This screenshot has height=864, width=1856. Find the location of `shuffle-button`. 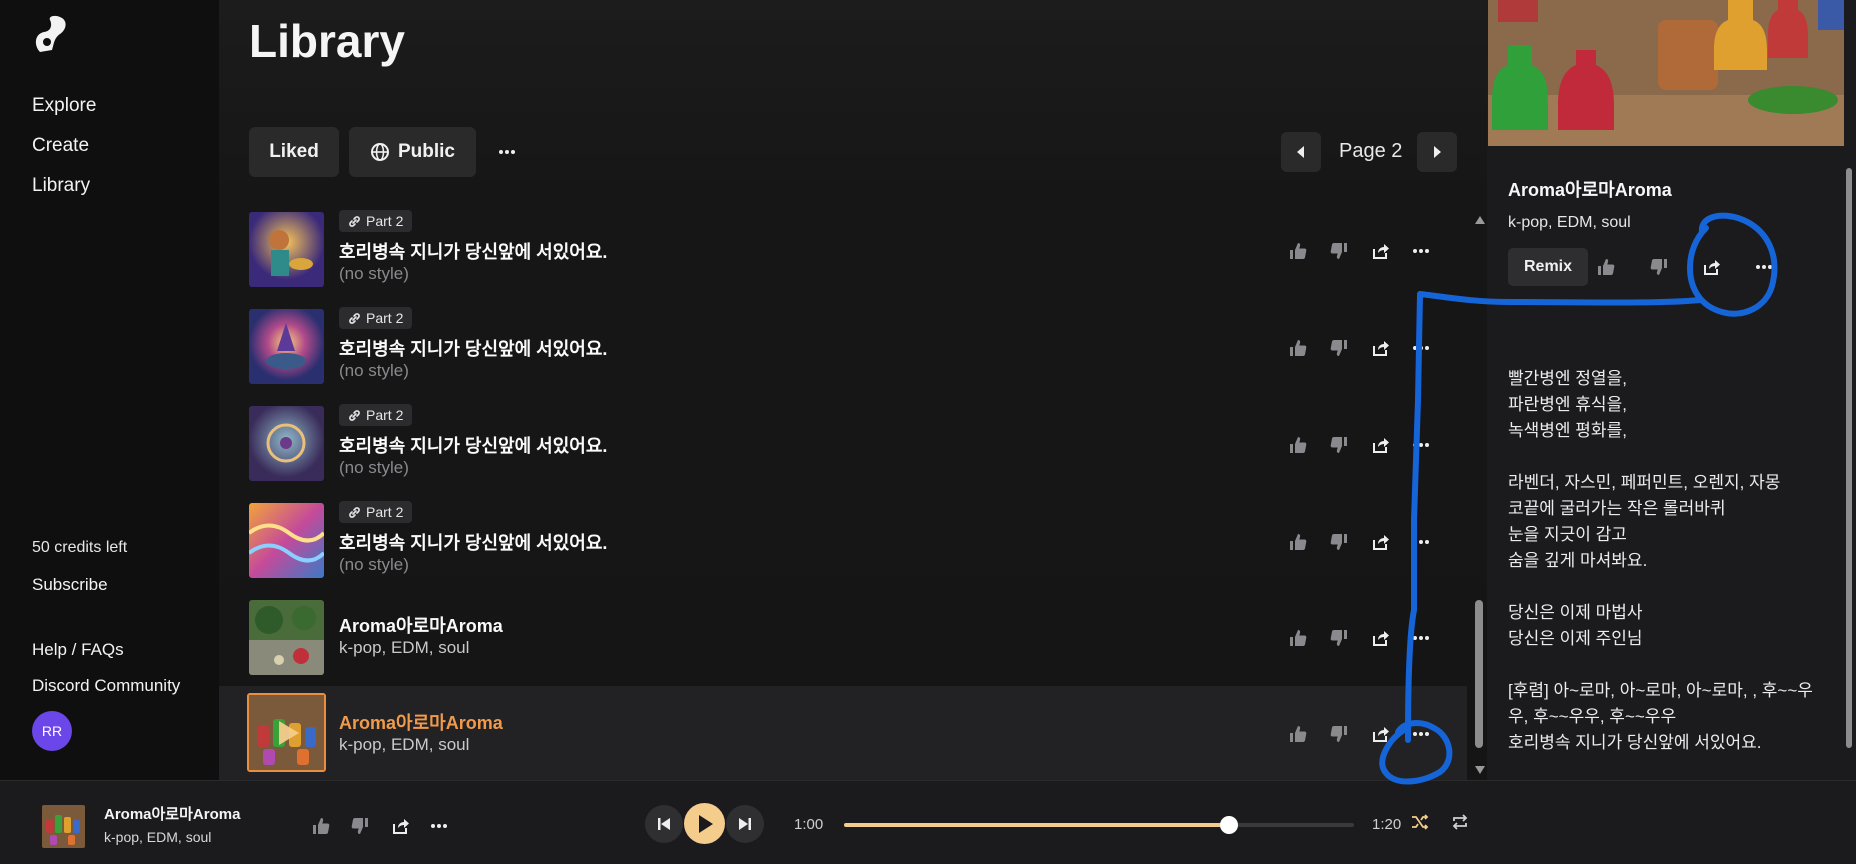

shuffle-button is located at coordinates (1420, 824).